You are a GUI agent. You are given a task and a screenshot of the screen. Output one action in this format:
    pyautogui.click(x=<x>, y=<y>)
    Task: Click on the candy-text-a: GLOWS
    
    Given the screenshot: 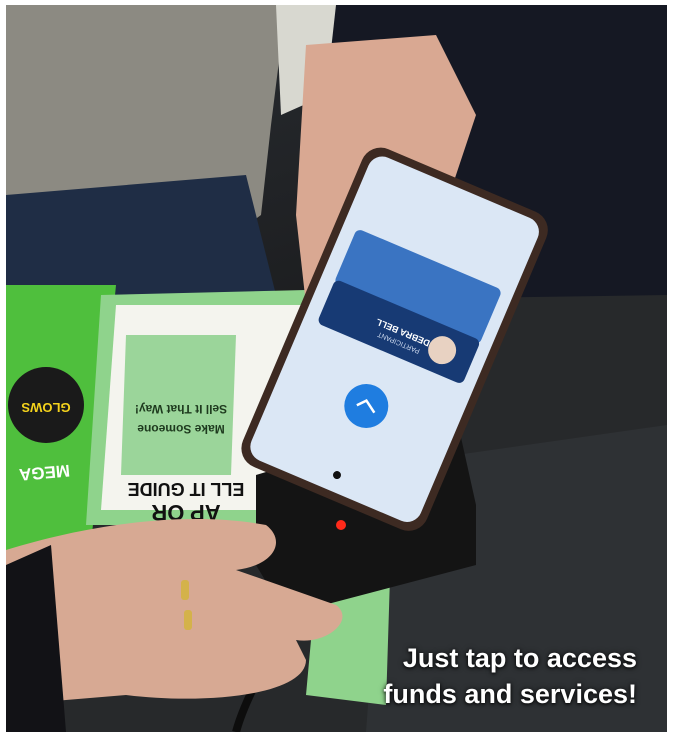 What is the action you would take?
    pyautogui.click(x=45, y=407)
    